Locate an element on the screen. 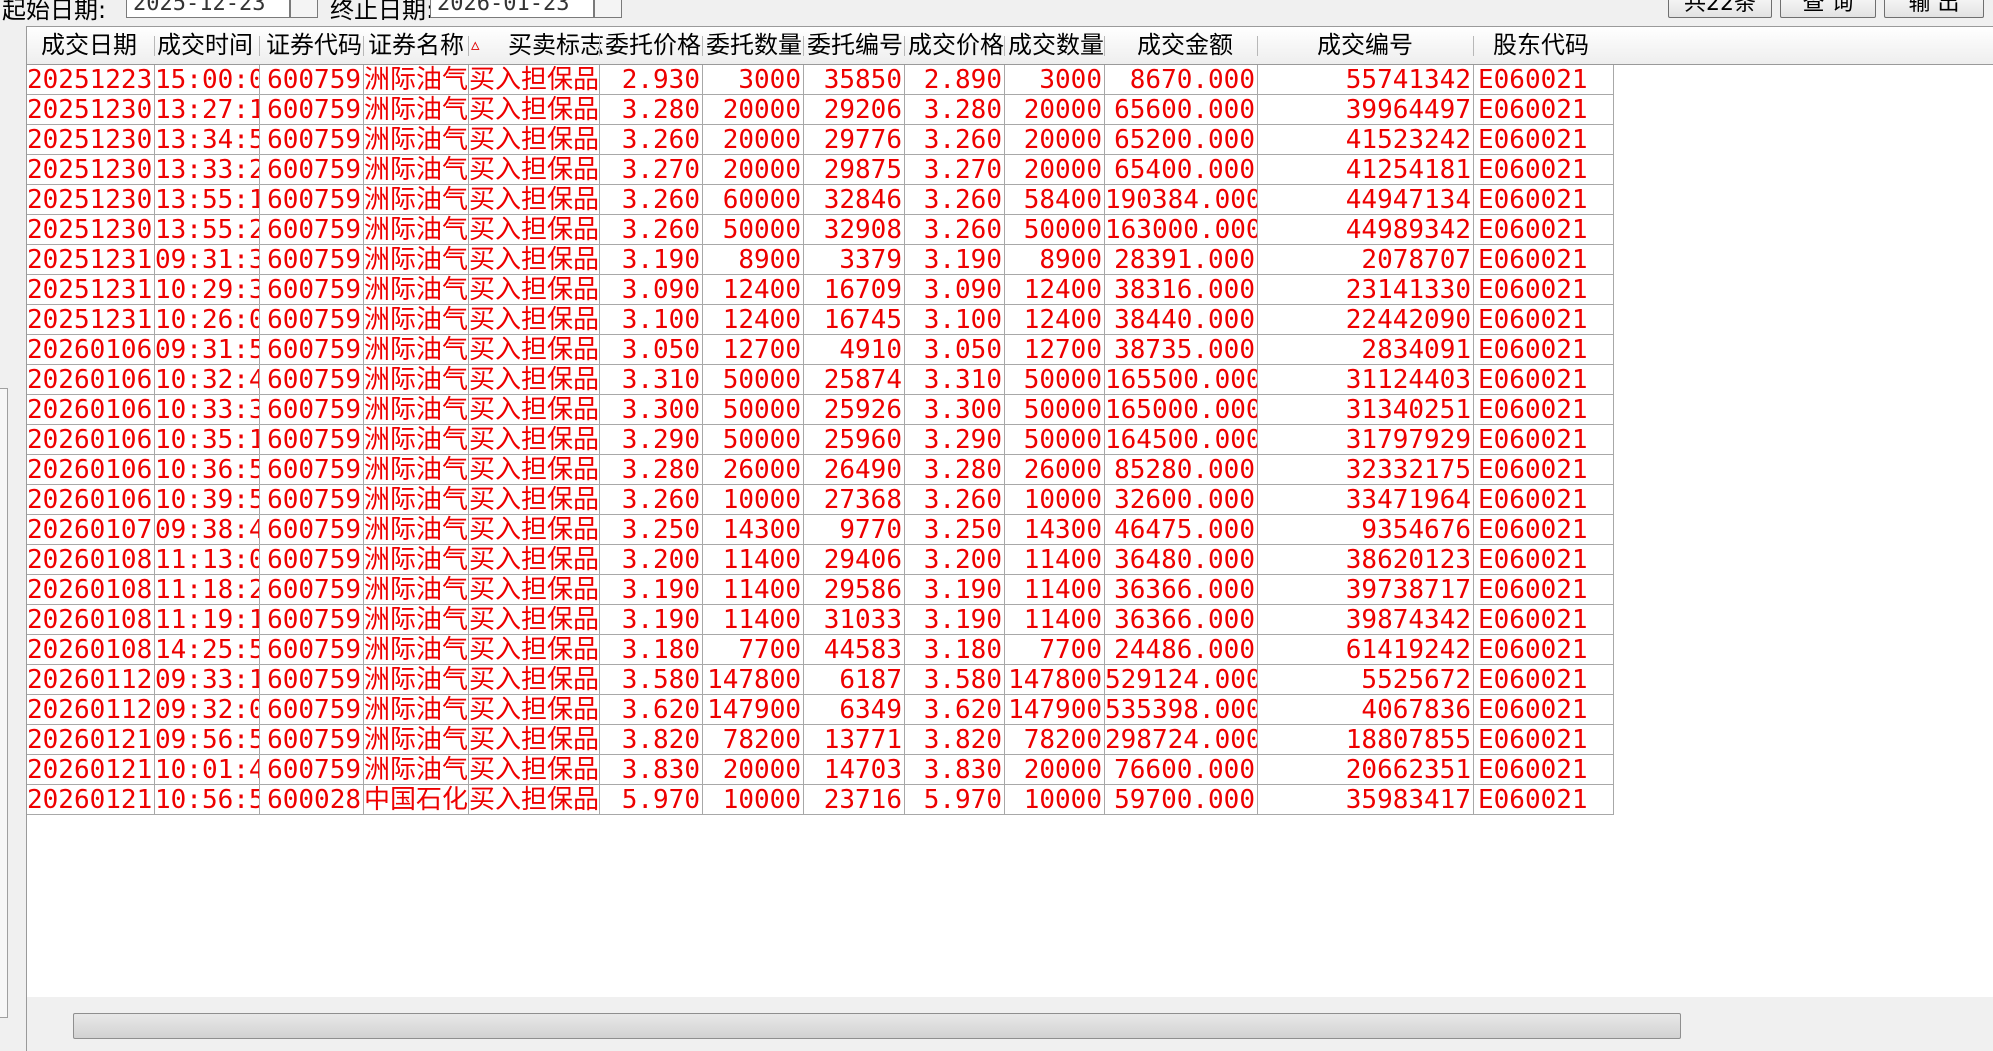  cell-trade-time: 11:18:23 is located at coordinates (207, 590).